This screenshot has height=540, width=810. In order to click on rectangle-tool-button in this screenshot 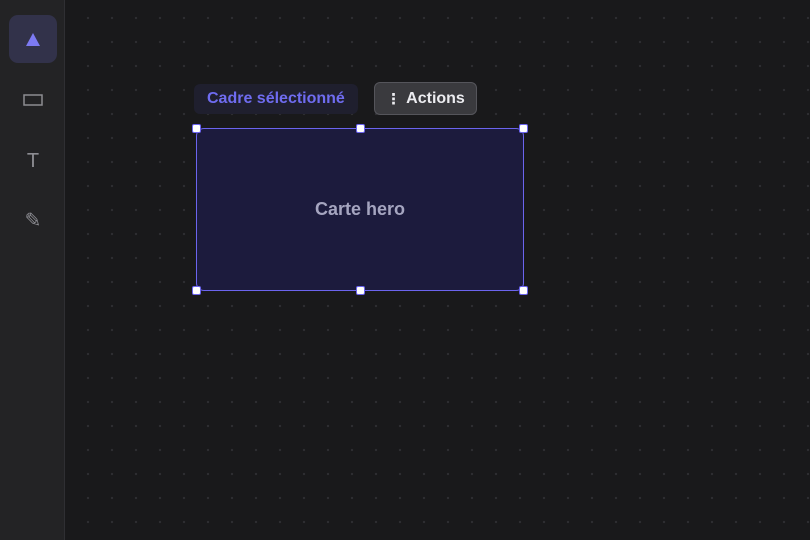, I will do `click(33, 100)`.